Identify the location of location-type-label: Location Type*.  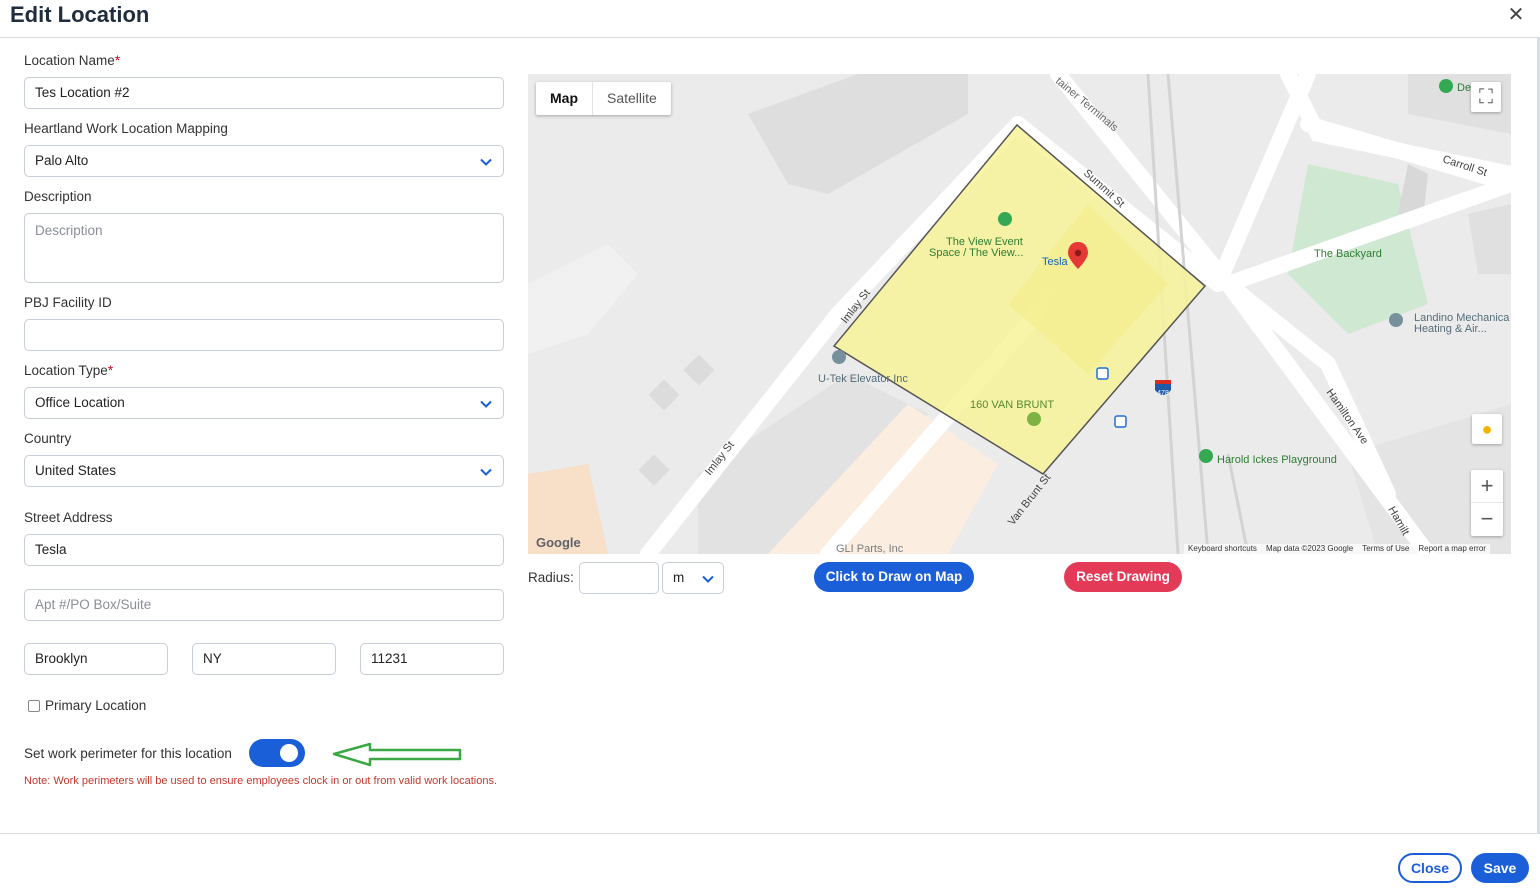
(69, 370).